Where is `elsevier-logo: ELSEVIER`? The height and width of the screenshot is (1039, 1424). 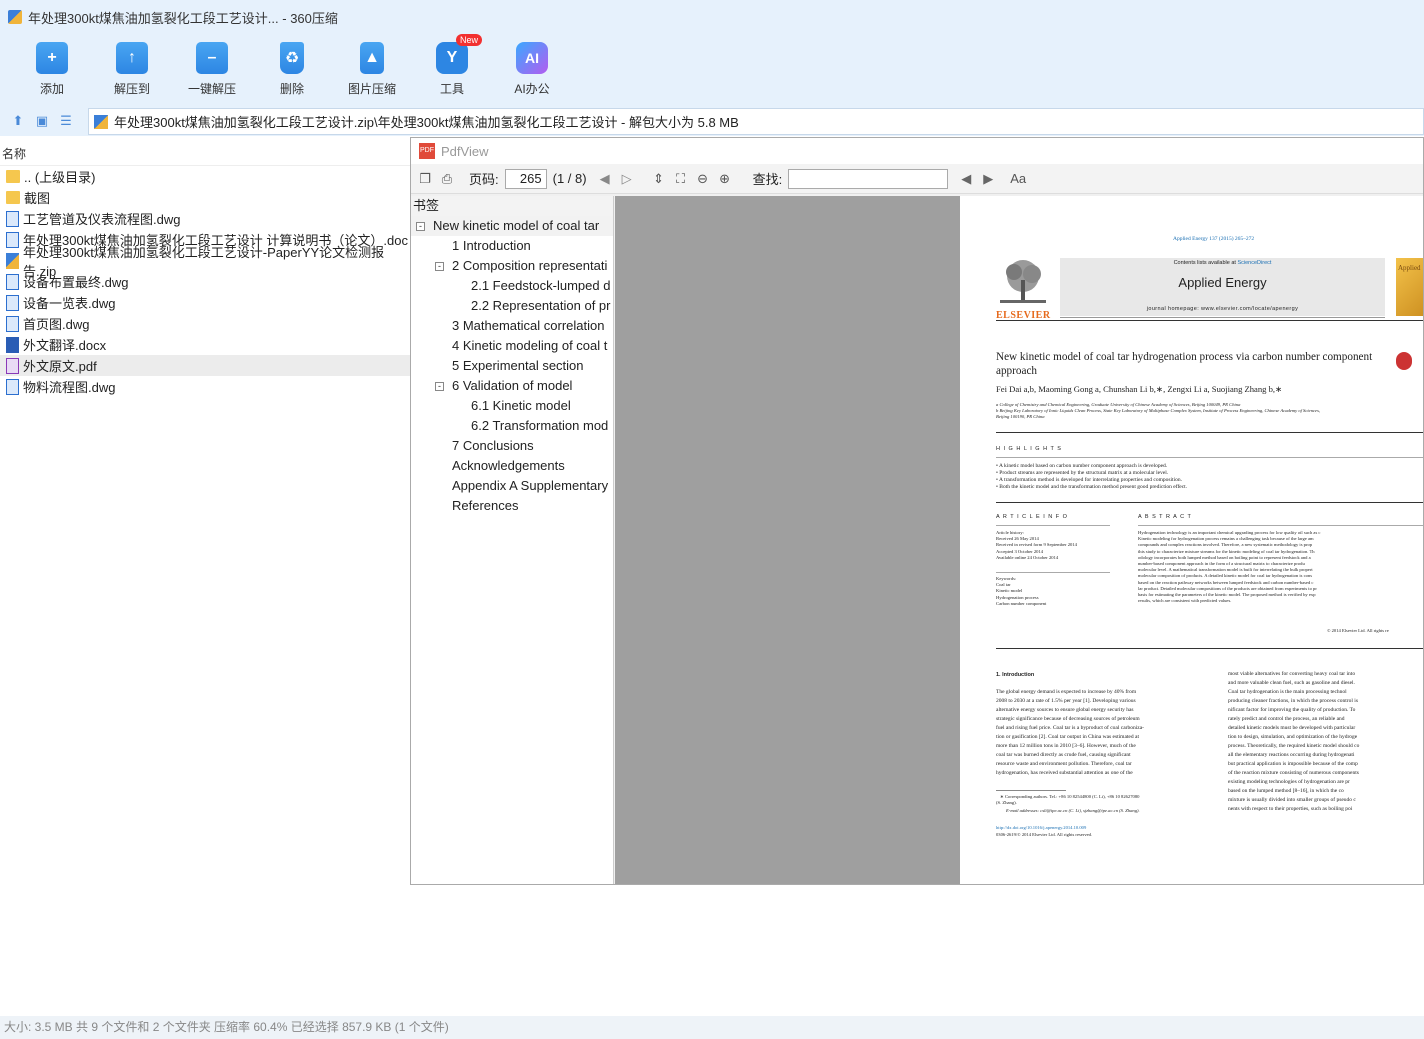 elsevier-logo: ELSEVIER is located at coordinates (1023, 289).